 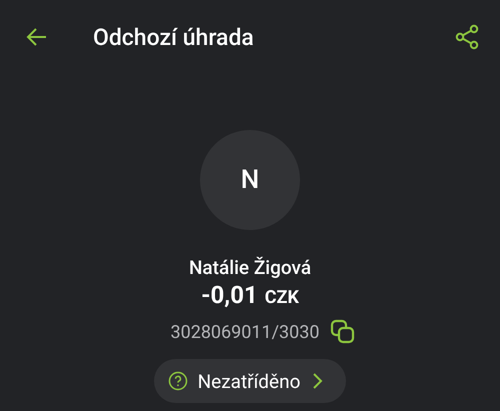 I want to click on screen-title: Odchozí úhrada, so click(x=174, y=37).